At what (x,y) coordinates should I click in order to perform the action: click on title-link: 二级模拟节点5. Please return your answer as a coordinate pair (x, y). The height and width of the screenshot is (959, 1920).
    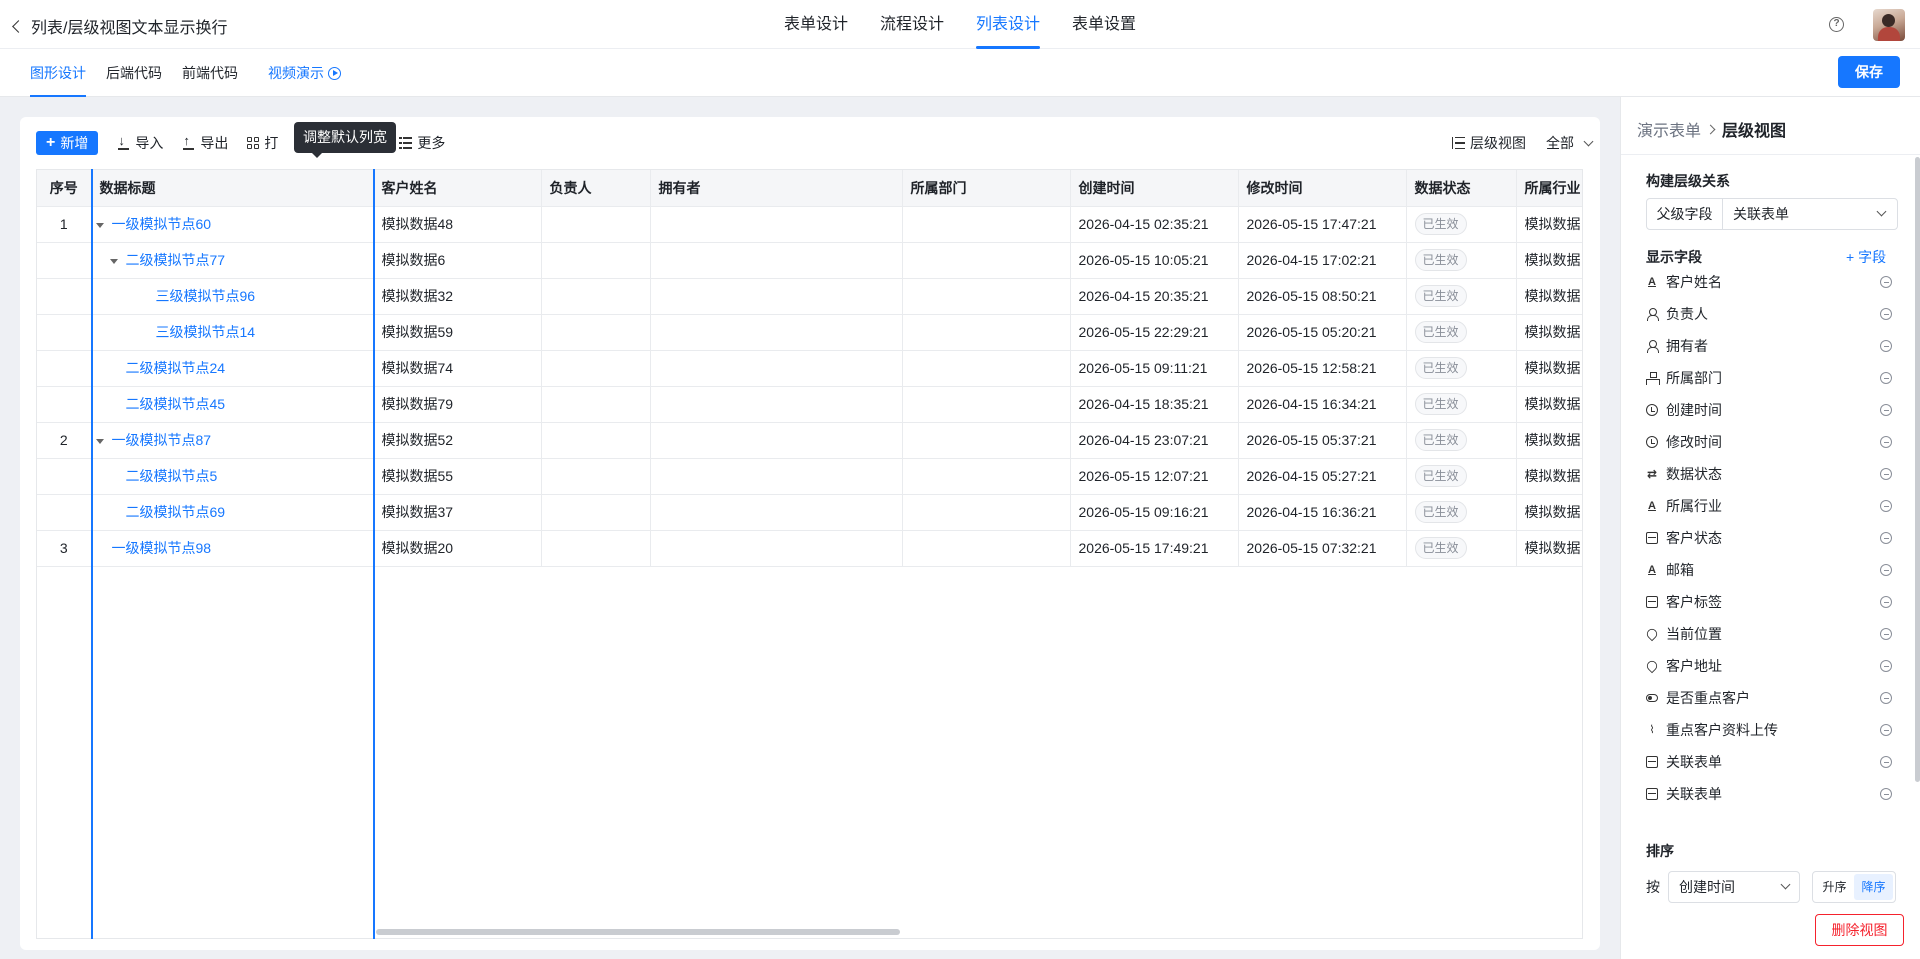
    Looking at the image, I should click on (172, 476).